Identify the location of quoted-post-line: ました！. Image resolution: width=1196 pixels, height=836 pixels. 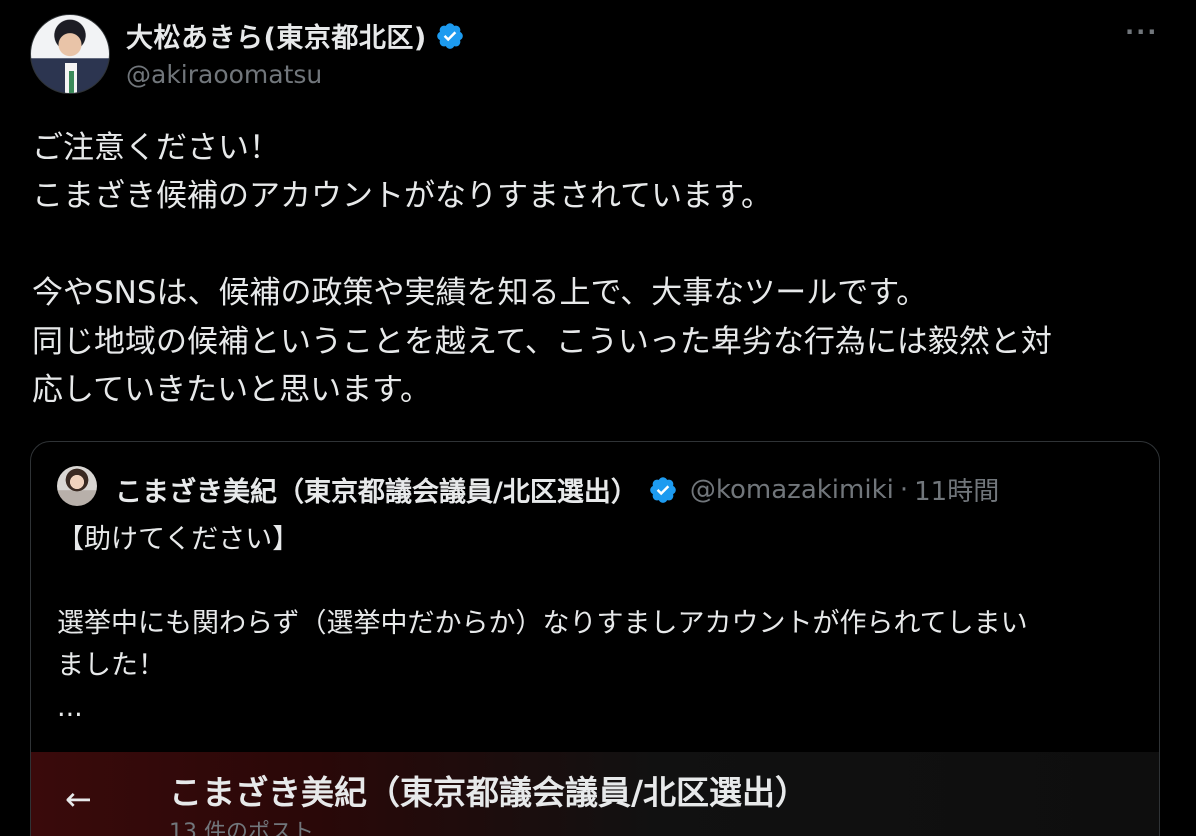
(111, 665).